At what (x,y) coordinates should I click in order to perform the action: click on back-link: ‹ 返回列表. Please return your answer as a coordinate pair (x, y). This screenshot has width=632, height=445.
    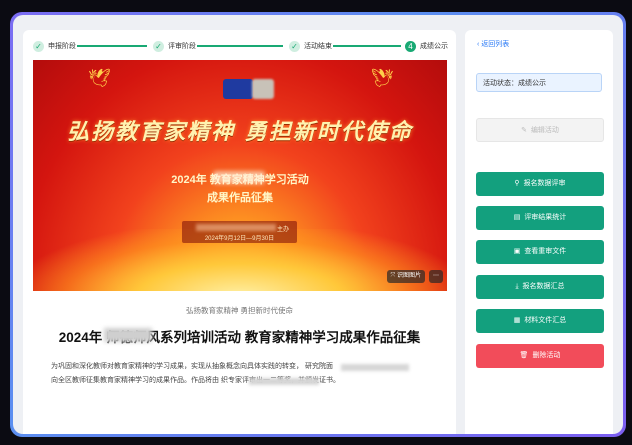
    Looking at the image, I should click on (493, 44).